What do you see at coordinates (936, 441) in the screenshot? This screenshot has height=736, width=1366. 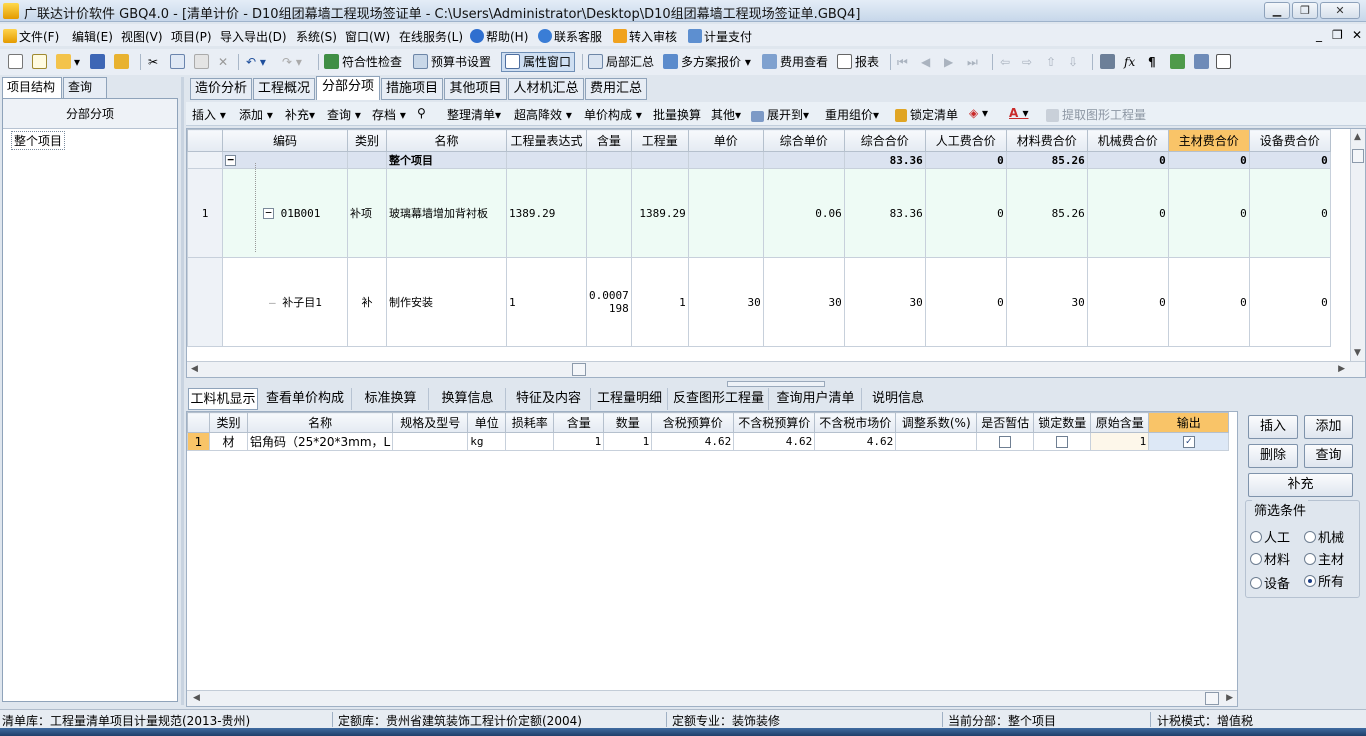 I see `cell-adjust-factor` at bounding box center [936, 441].